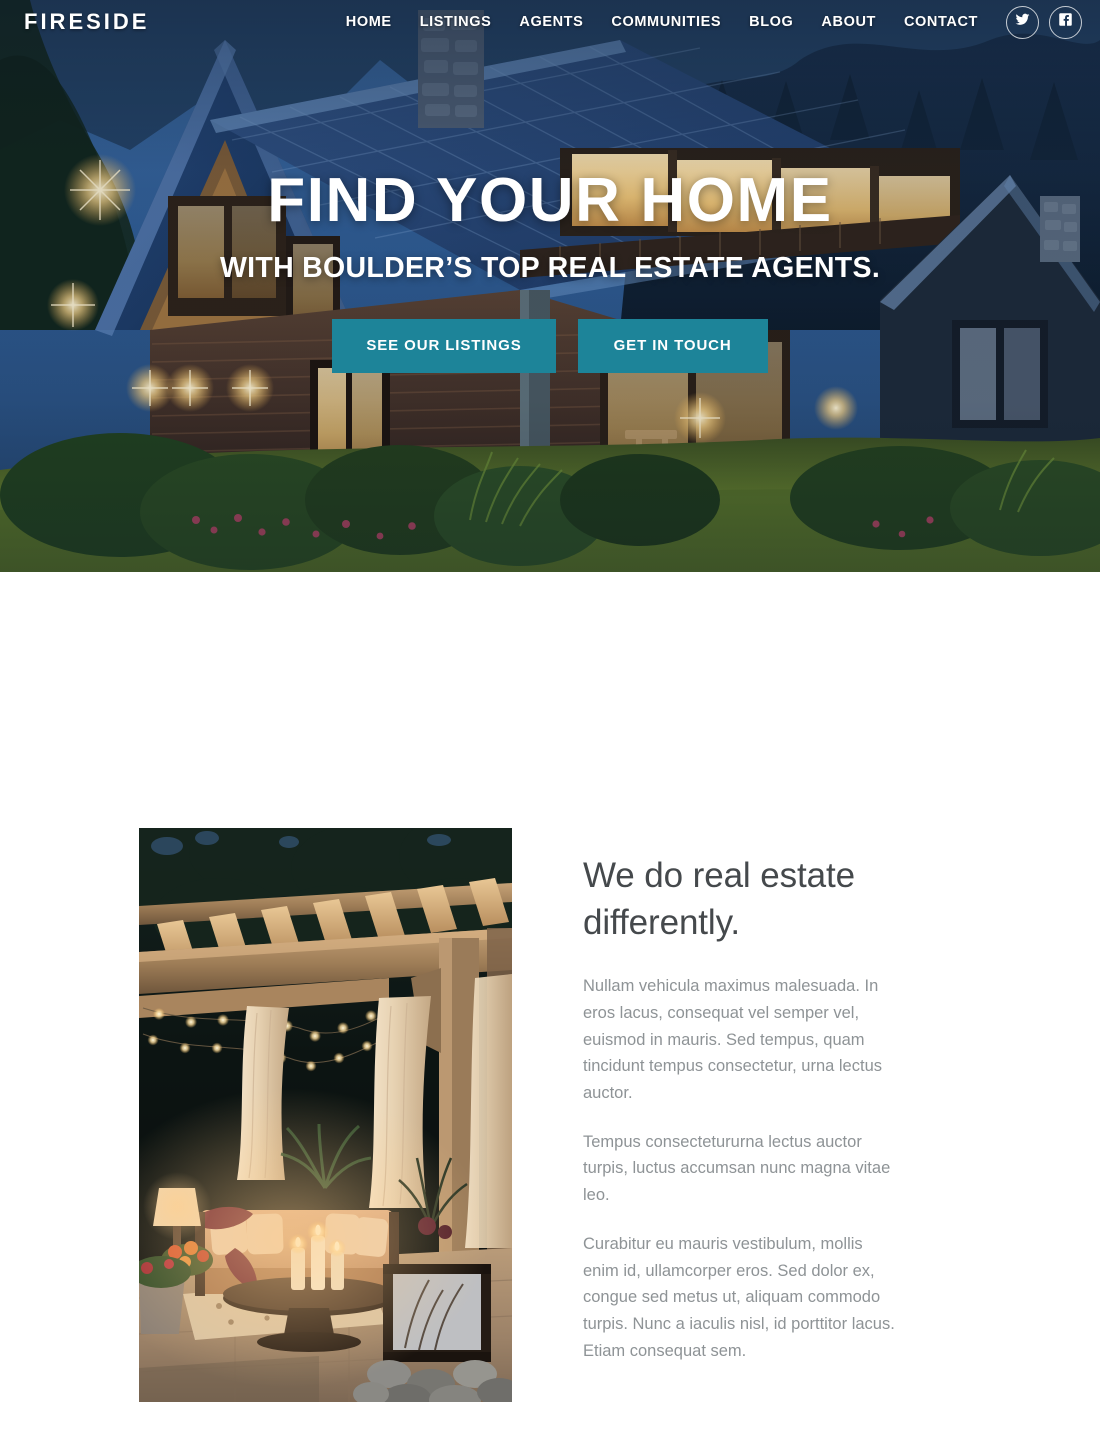 This screenshot has height=1436, width=1100. I want to click on social-links, so click(1044, 22).